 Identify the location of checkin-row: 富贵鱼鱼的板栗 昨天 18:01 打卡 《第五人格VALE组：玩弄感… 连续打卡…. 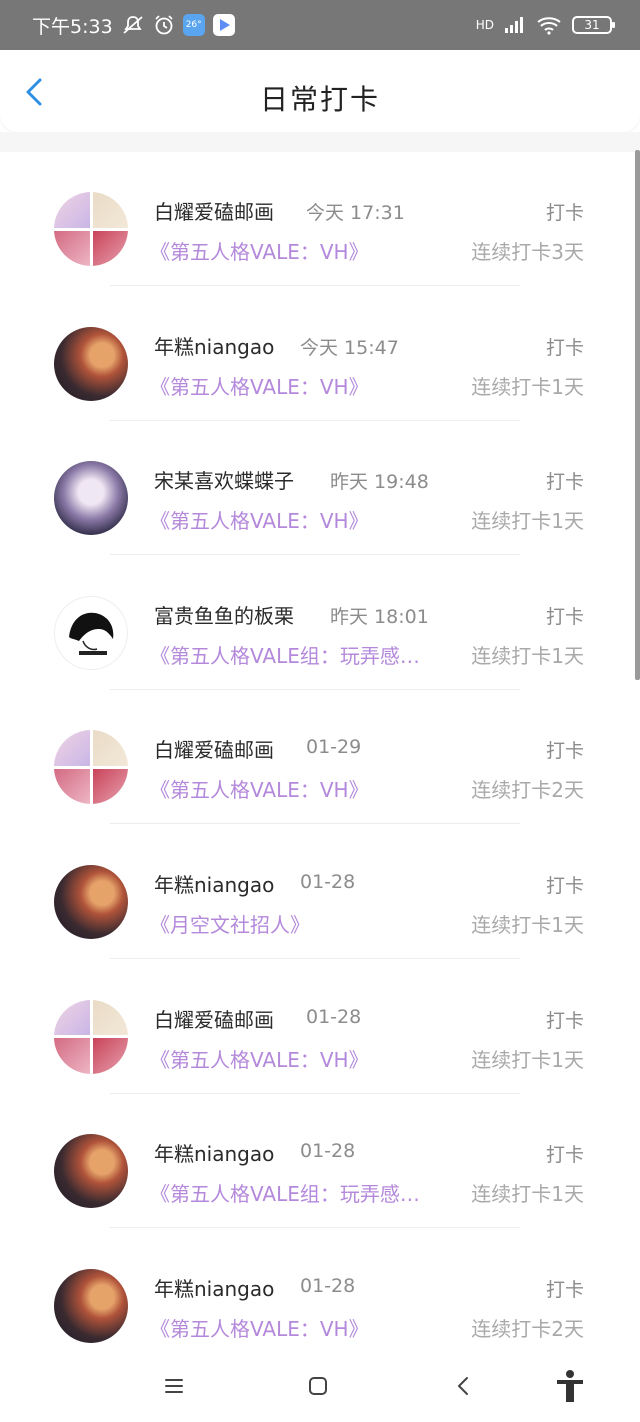
(320, 623).